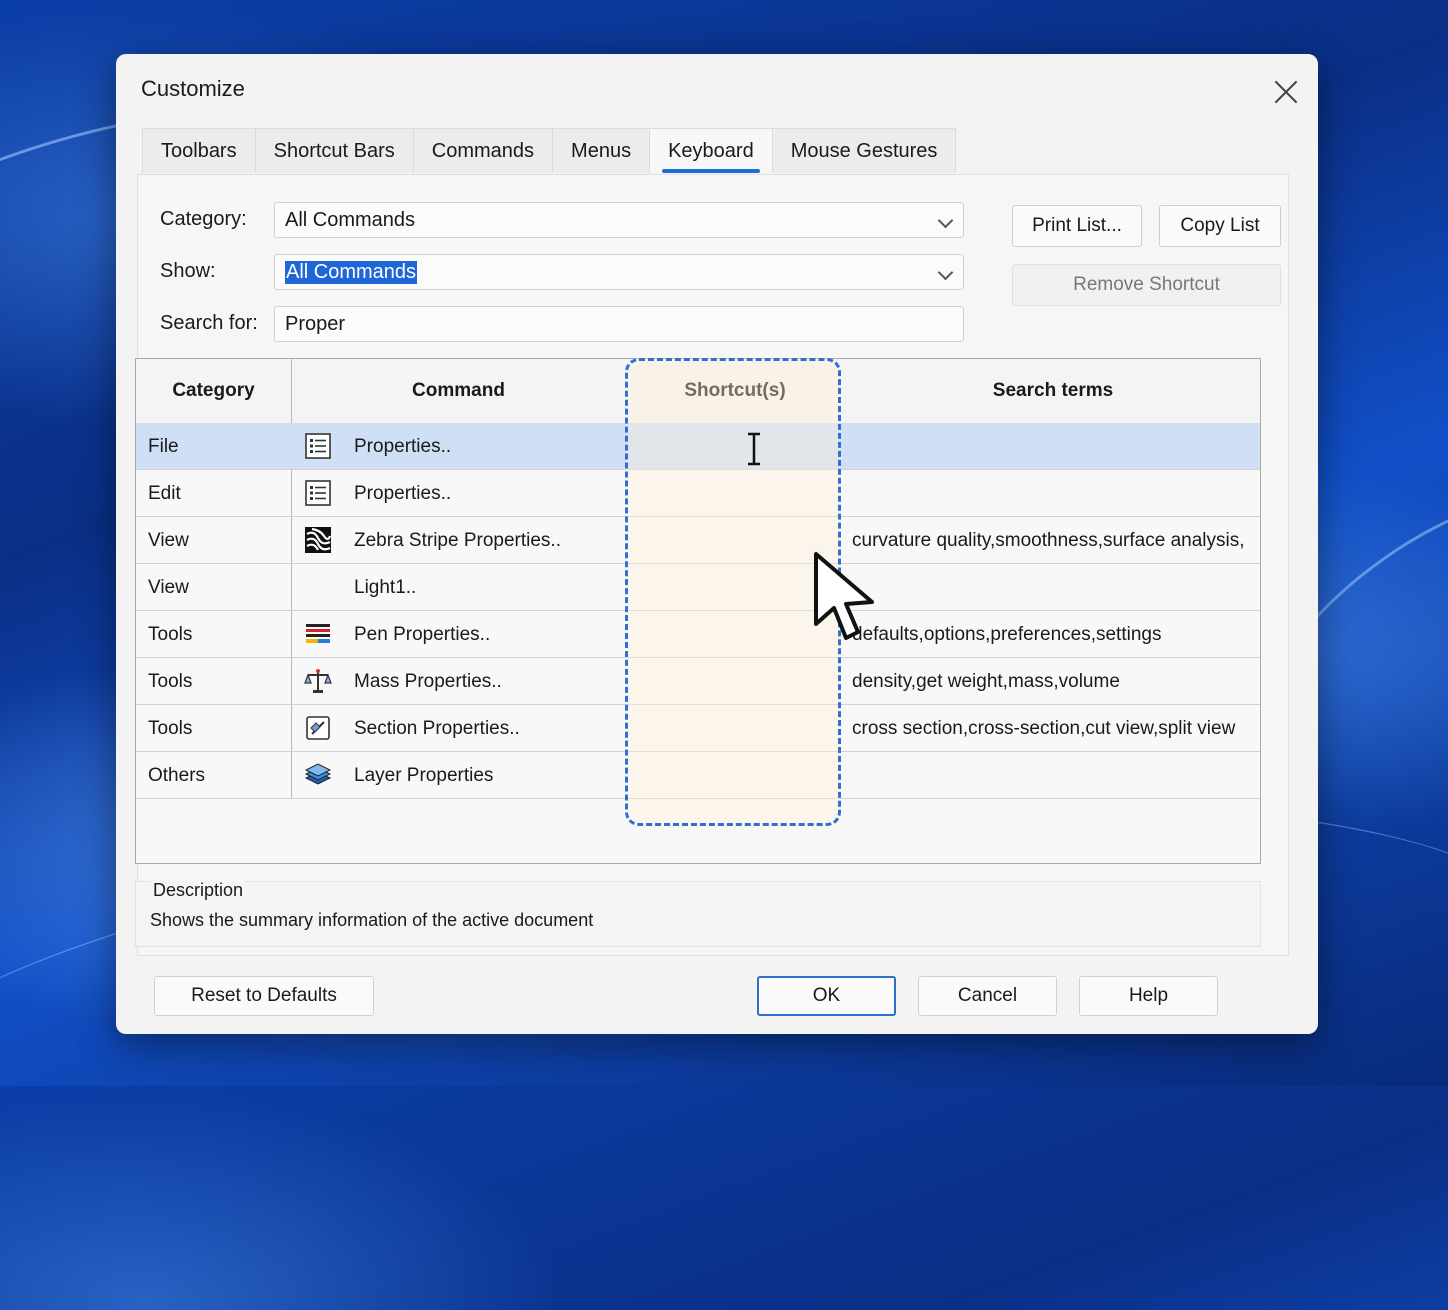 Image resolution: width=1448 pixels, height=1310 pixels. I want to click on text-cursor-icon, so click(754, 449).